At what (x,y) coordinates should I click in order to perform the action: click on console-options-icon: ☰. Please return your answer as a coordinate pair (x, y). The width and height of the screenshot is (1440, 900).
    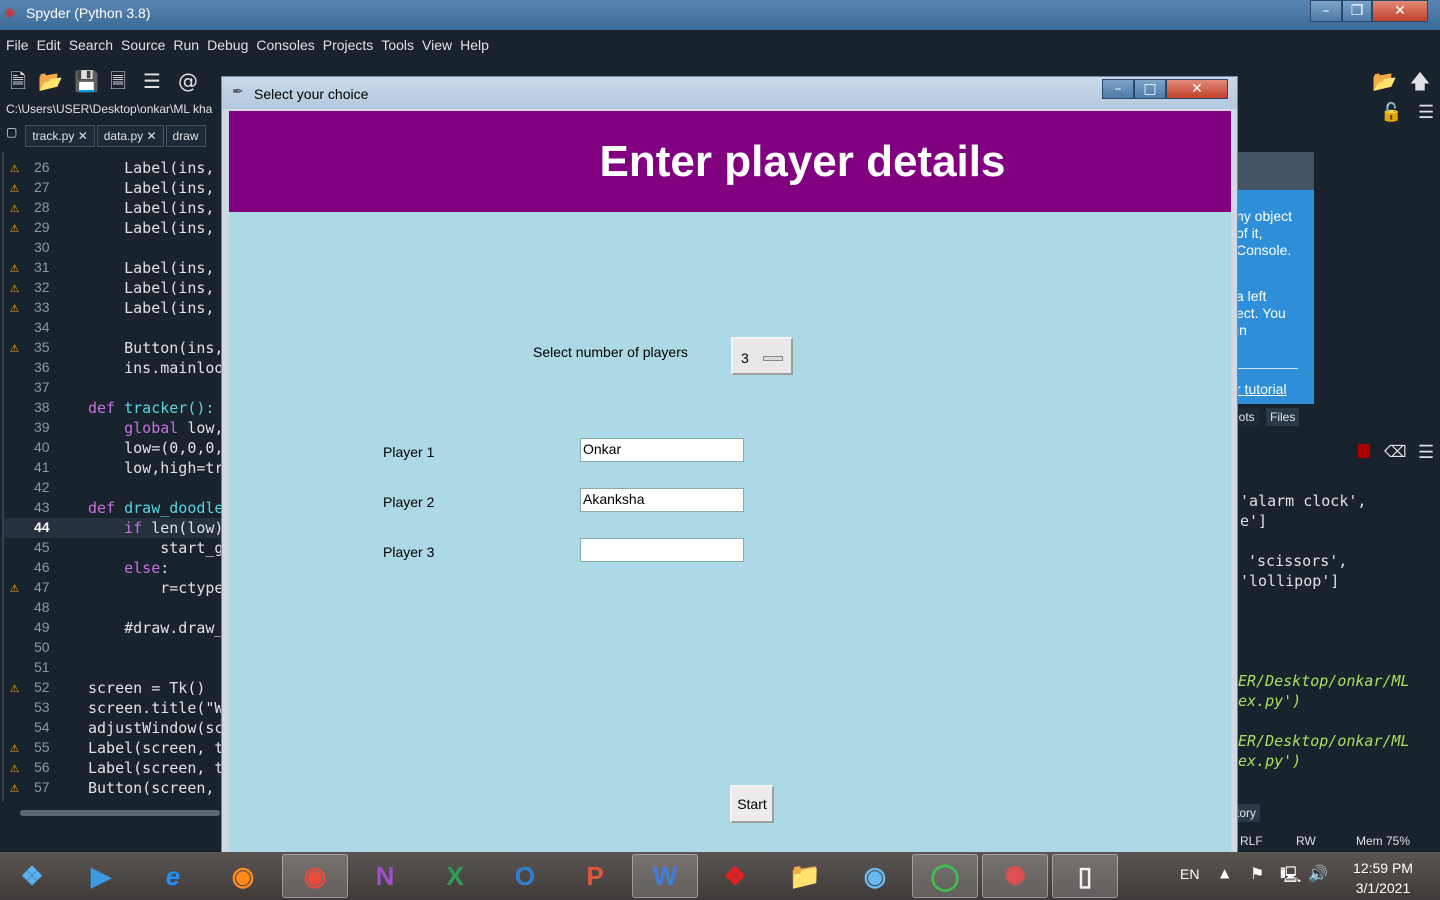
    Looking at the image, I should click on (1426, 452).